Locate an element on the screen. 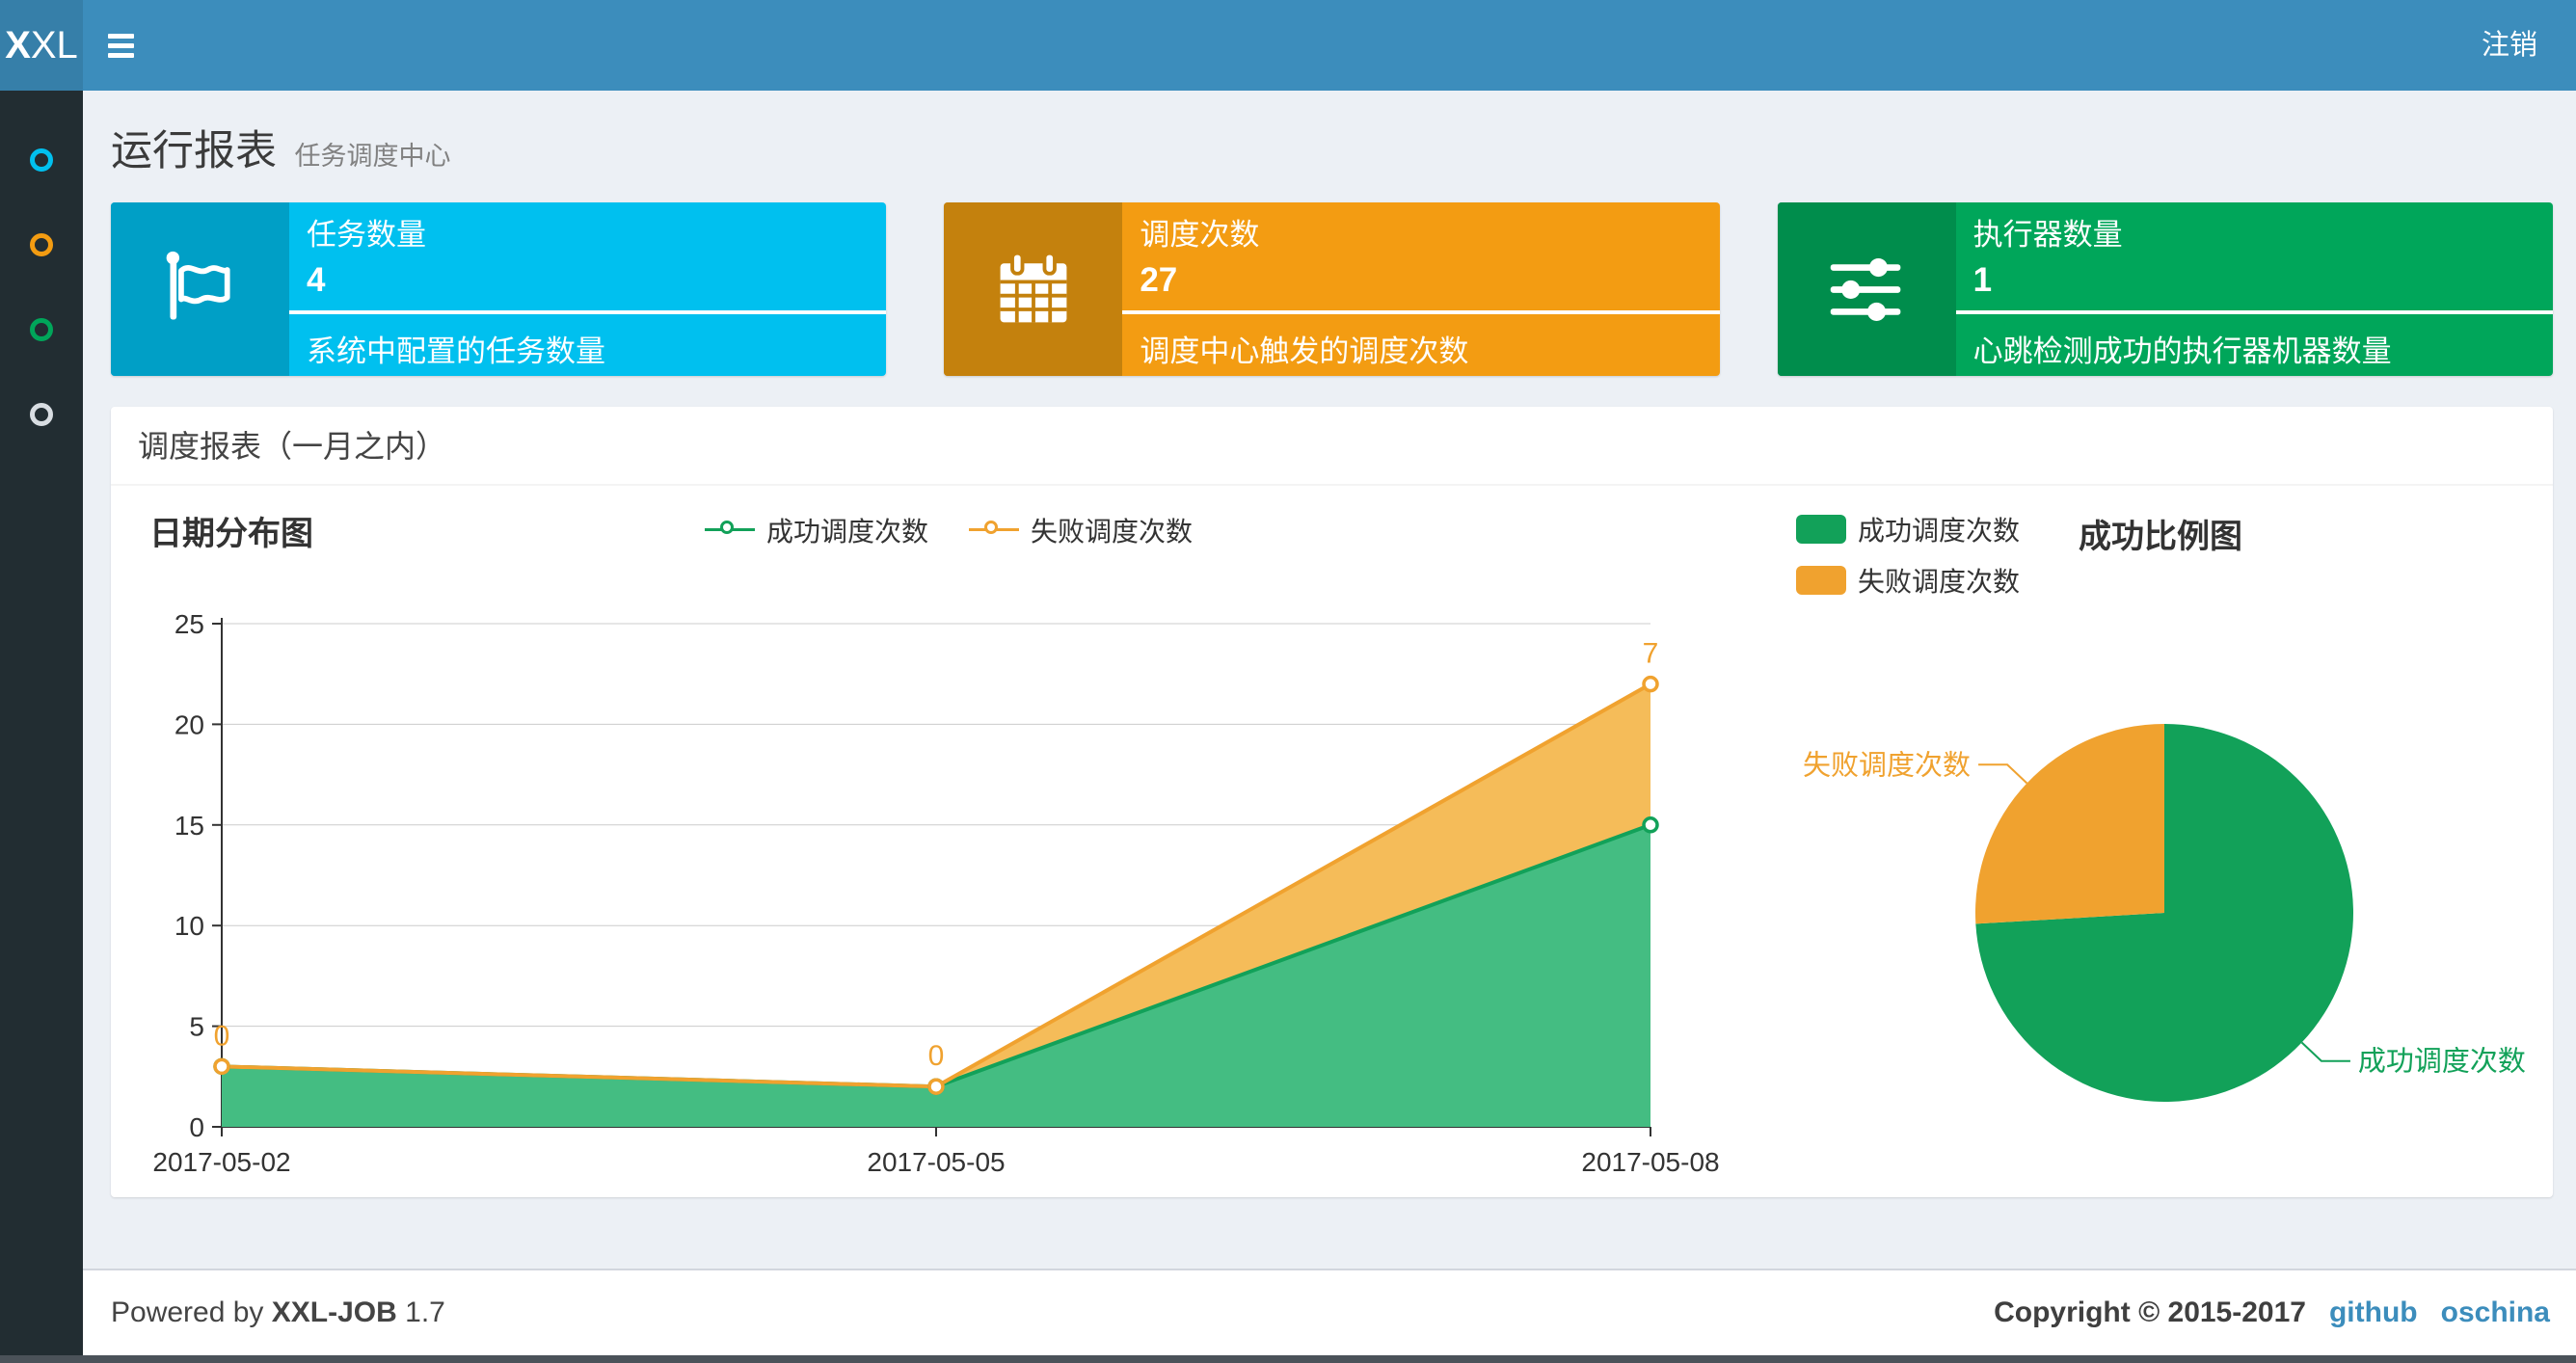  info-box-value: 4 is located at coordinates (317, 280).